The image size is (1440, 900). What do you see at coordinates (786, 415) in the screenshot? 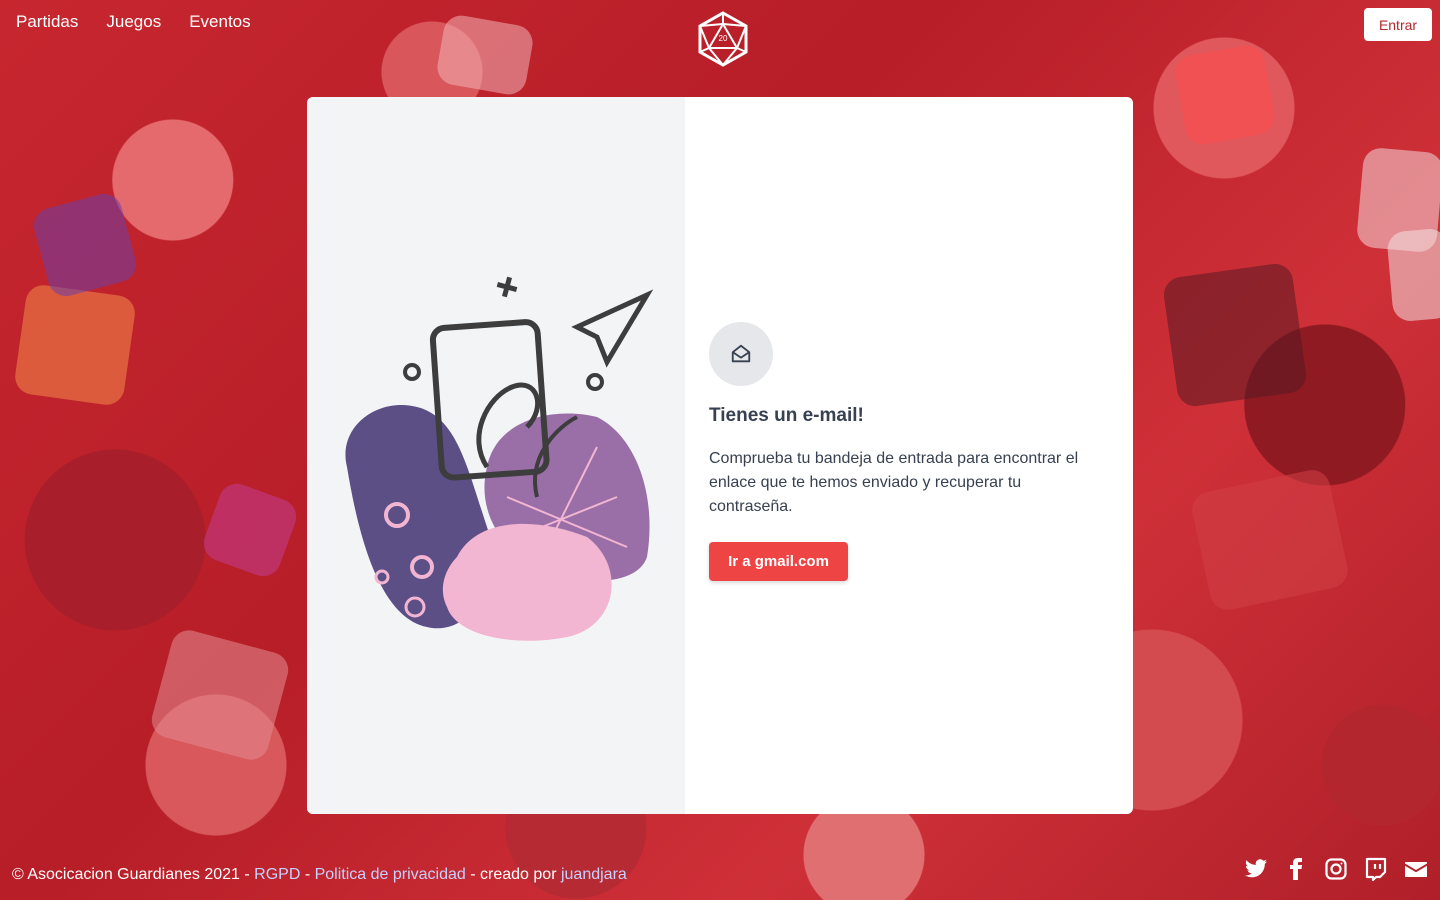
I see `card-title: Tienes un e-mail!` at bounding box center [786, 415].